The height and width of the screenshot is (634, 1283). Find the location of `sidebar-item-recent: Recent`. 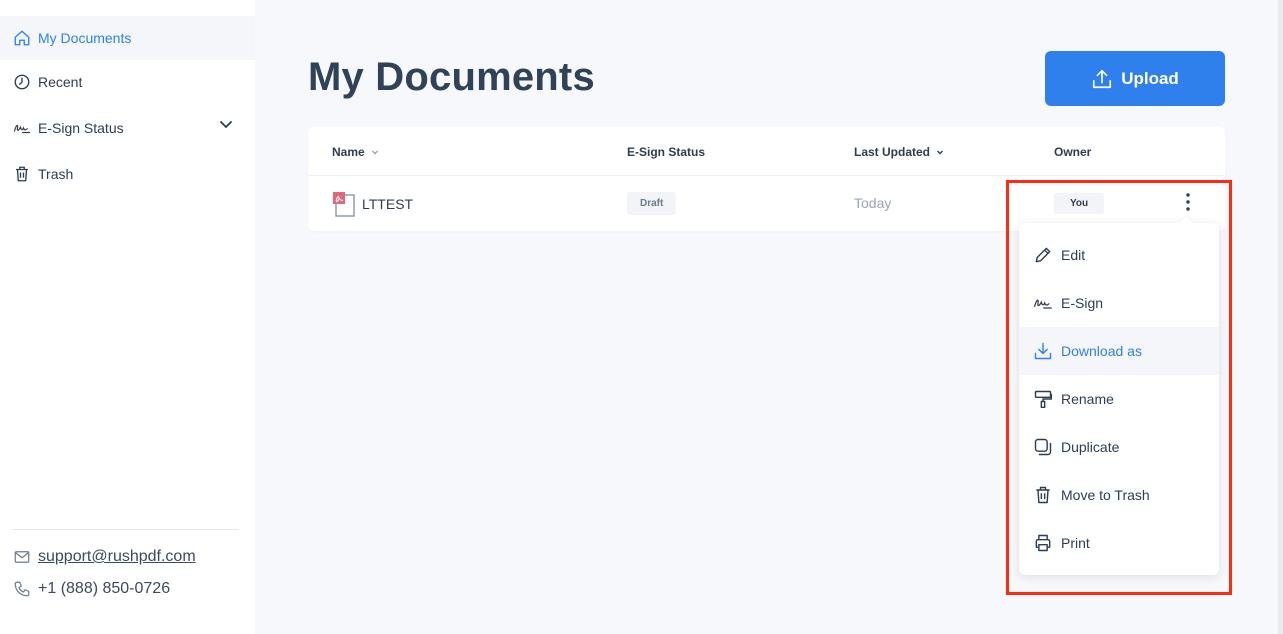

sidebar-item-recent: Recent is located at coordinates (127, 82).